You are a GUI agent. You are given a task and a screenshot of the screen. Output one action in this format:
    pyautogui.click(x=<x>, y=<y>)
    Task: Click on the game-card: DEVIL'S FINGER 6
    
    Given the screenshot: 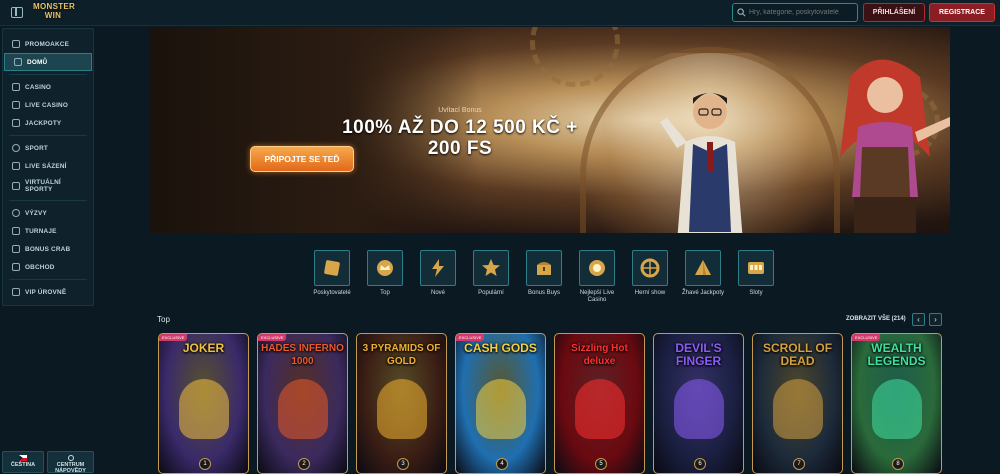 What is the action you would take?
    pyautogui.click(x=698, y=403)
    